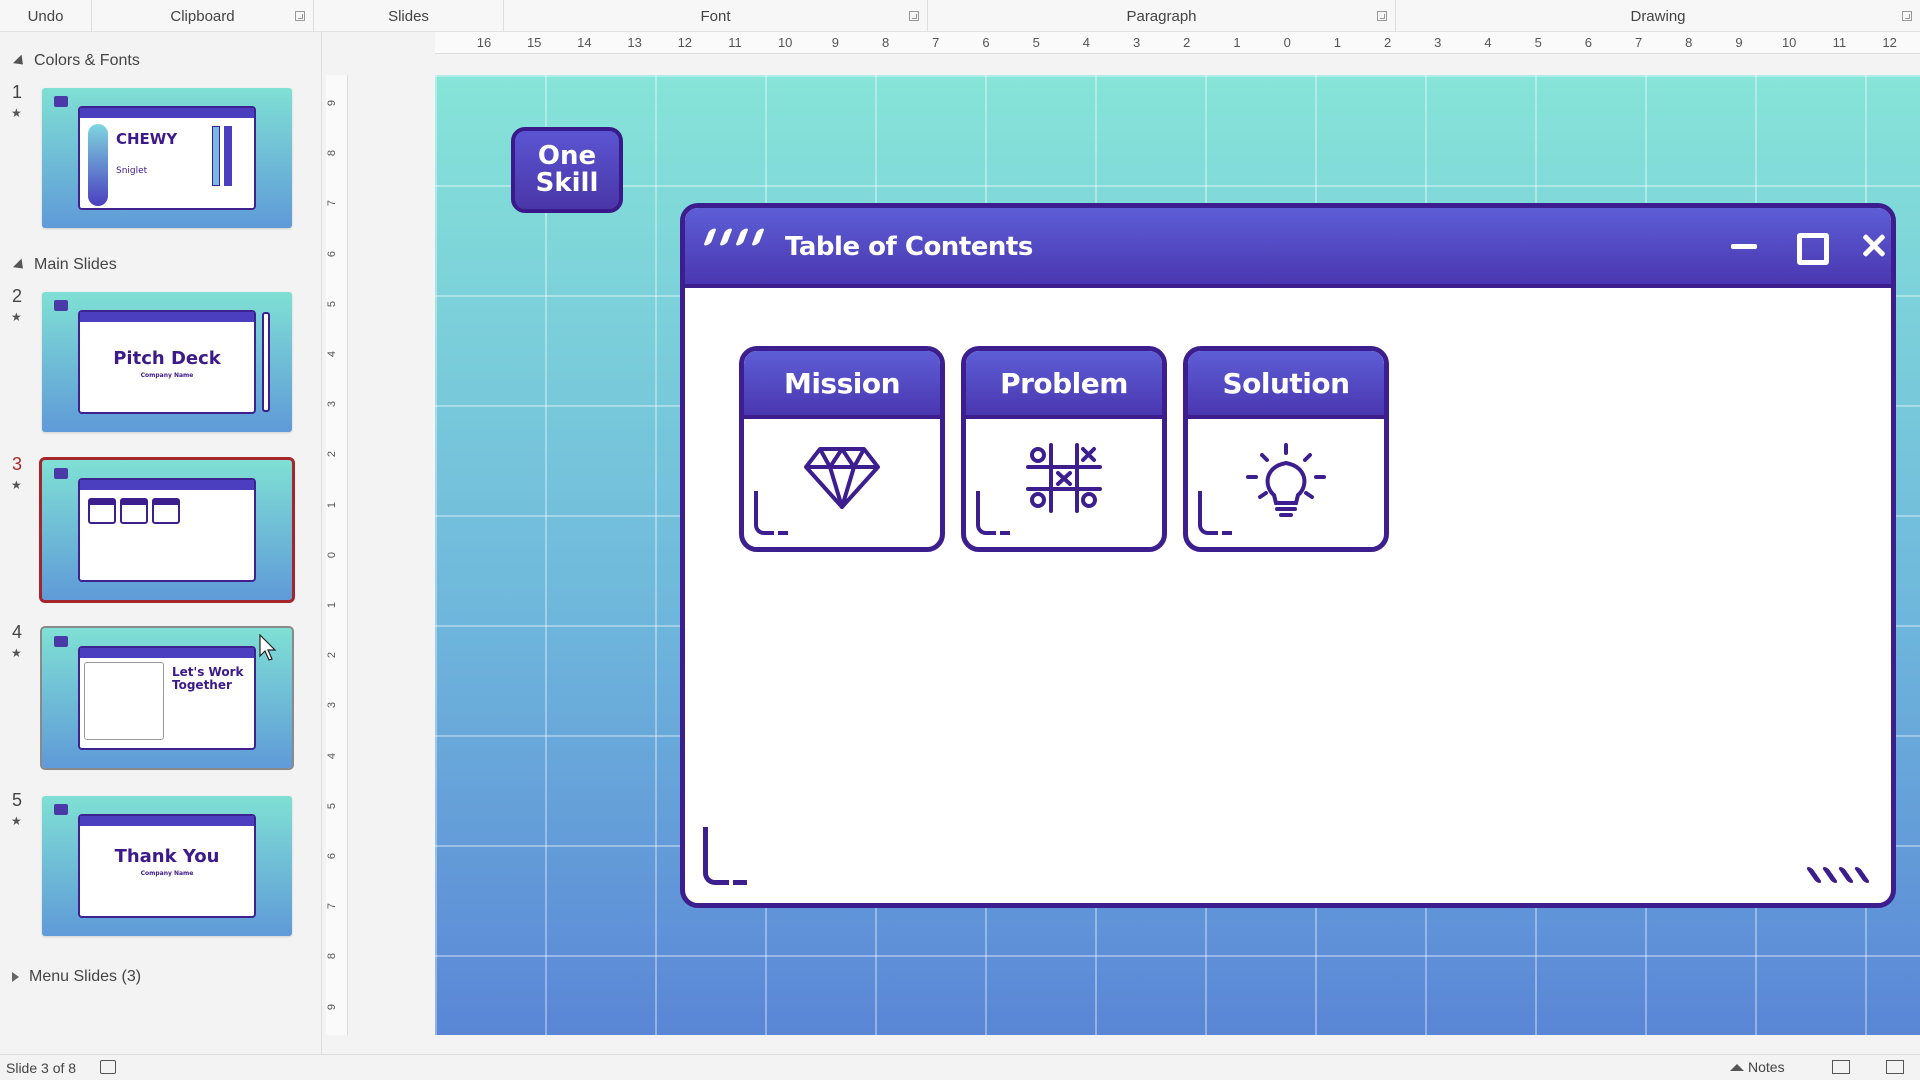 The image size is (1920, 1080). What do you see at coordinates (266, 362) in the screenshot?
I see `thumbnail-scrollbar` at bounding box center [266, 362].